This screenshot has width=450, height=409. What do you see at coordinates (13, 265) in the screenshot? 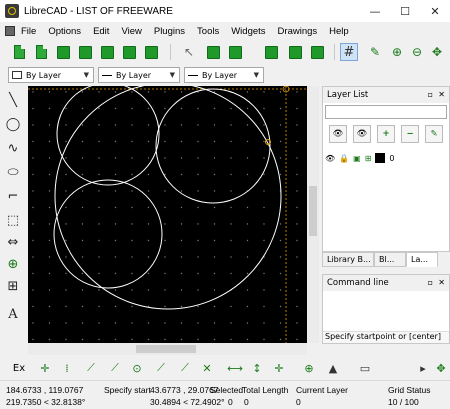
I see `modify-tool-icon: ⊕` at bounding box center [13, 265].